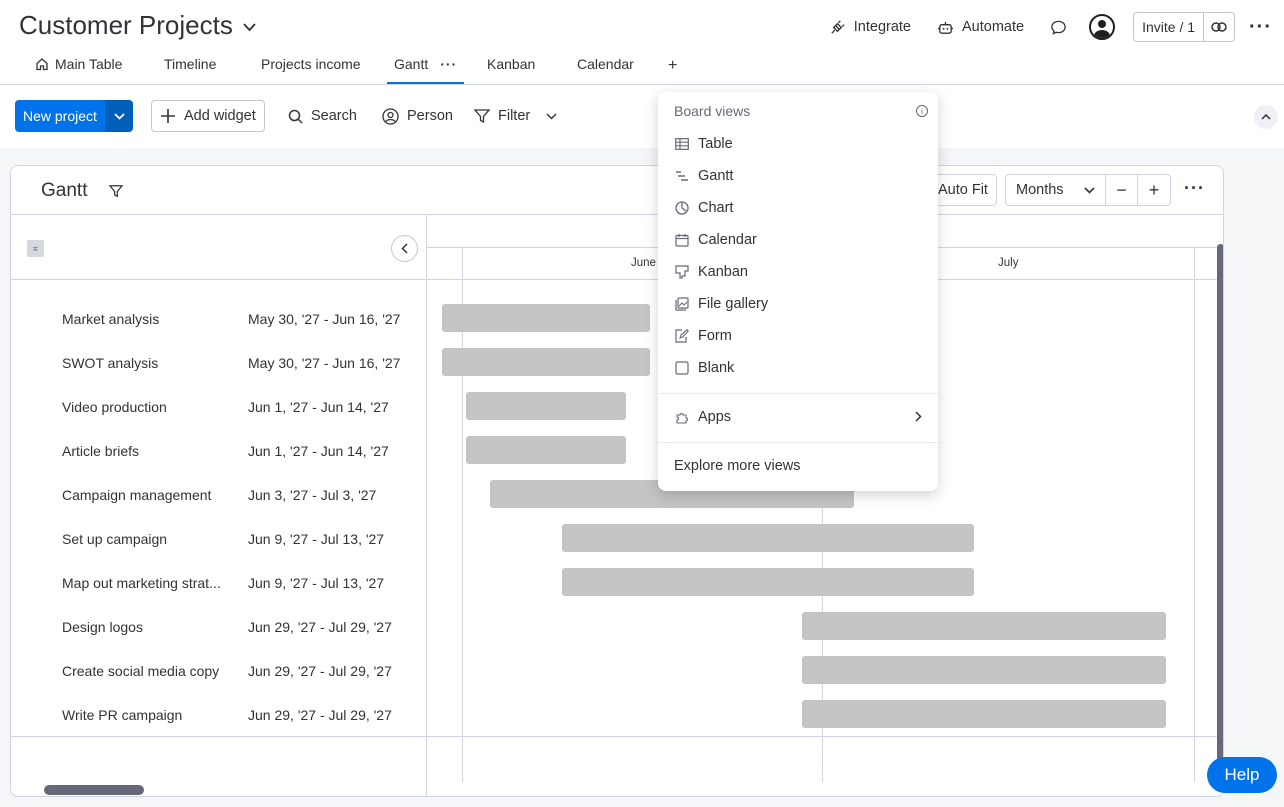  I want to click on item-name: Write PR campaign, so click(122, 715).